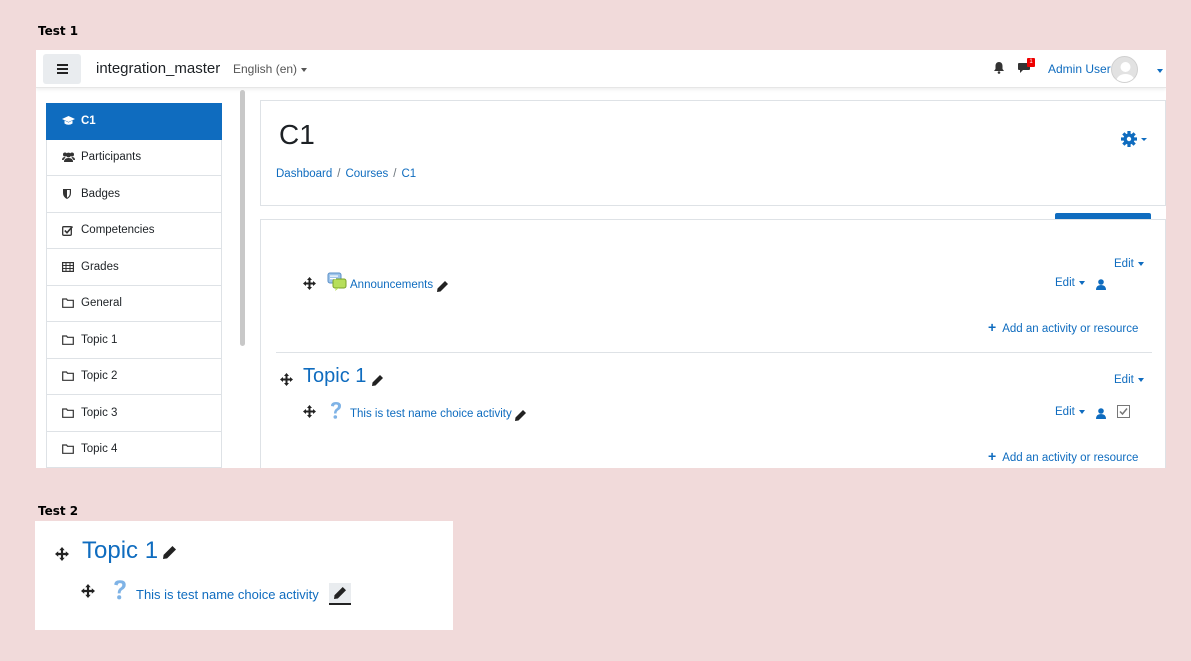  Describe the element at coordinates (58, 31) in the screenshot. I see `test1-label: Test 1` at that location.